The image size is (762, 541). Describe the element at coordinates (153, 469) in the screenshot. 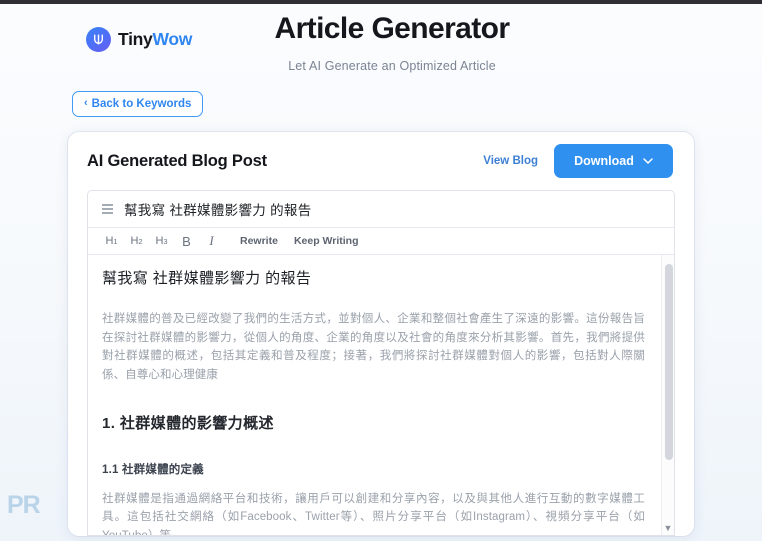

I see `document-heading-1-1: 1.1 社群媒體的定義` at that location.